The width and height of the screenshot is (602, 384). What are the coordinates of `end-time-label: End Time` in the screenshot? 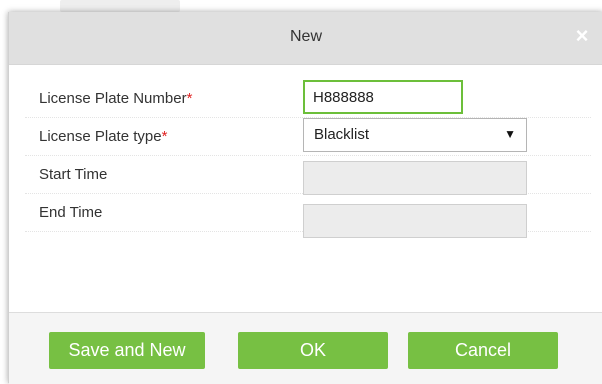 It's located at (71, 212).